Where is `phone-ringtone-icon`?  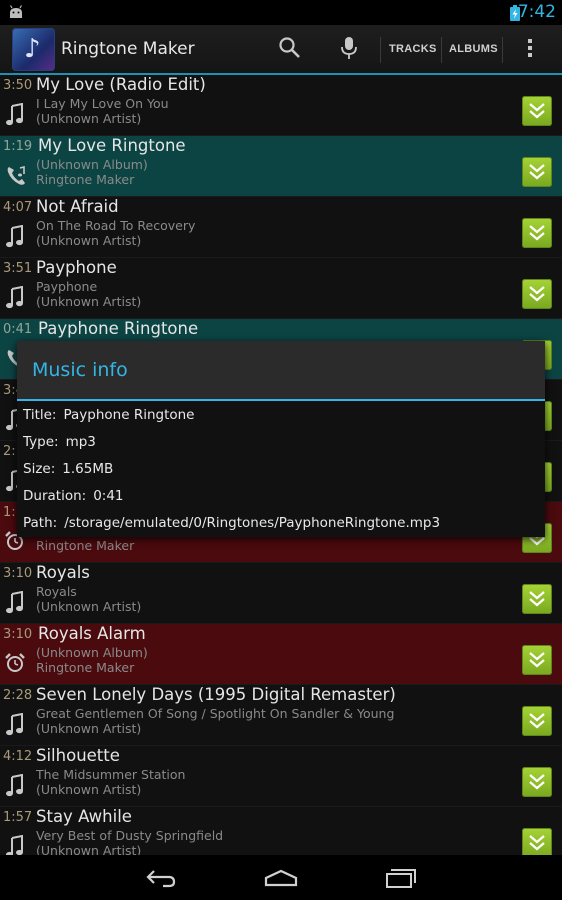
phone-ringtone-icon is located at coordinates (17, 178).